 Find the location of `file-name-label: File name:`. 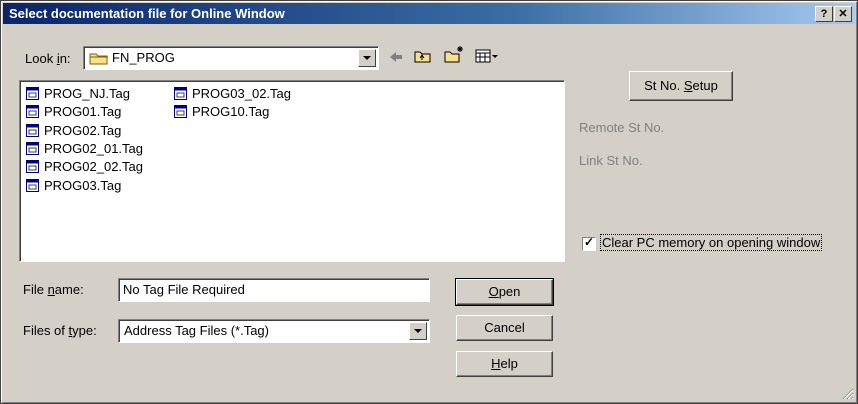

file-name-label: File name: is located at coordinates (53, 289).